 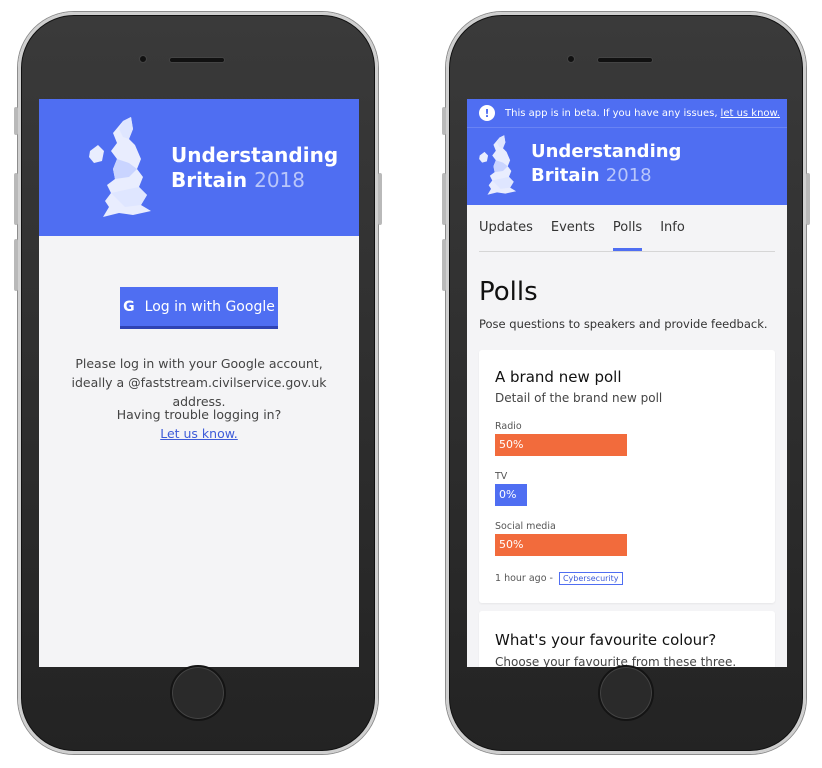 I want to click on poll-detail: Detail of the brand new poll, so click(x=579, y=398).